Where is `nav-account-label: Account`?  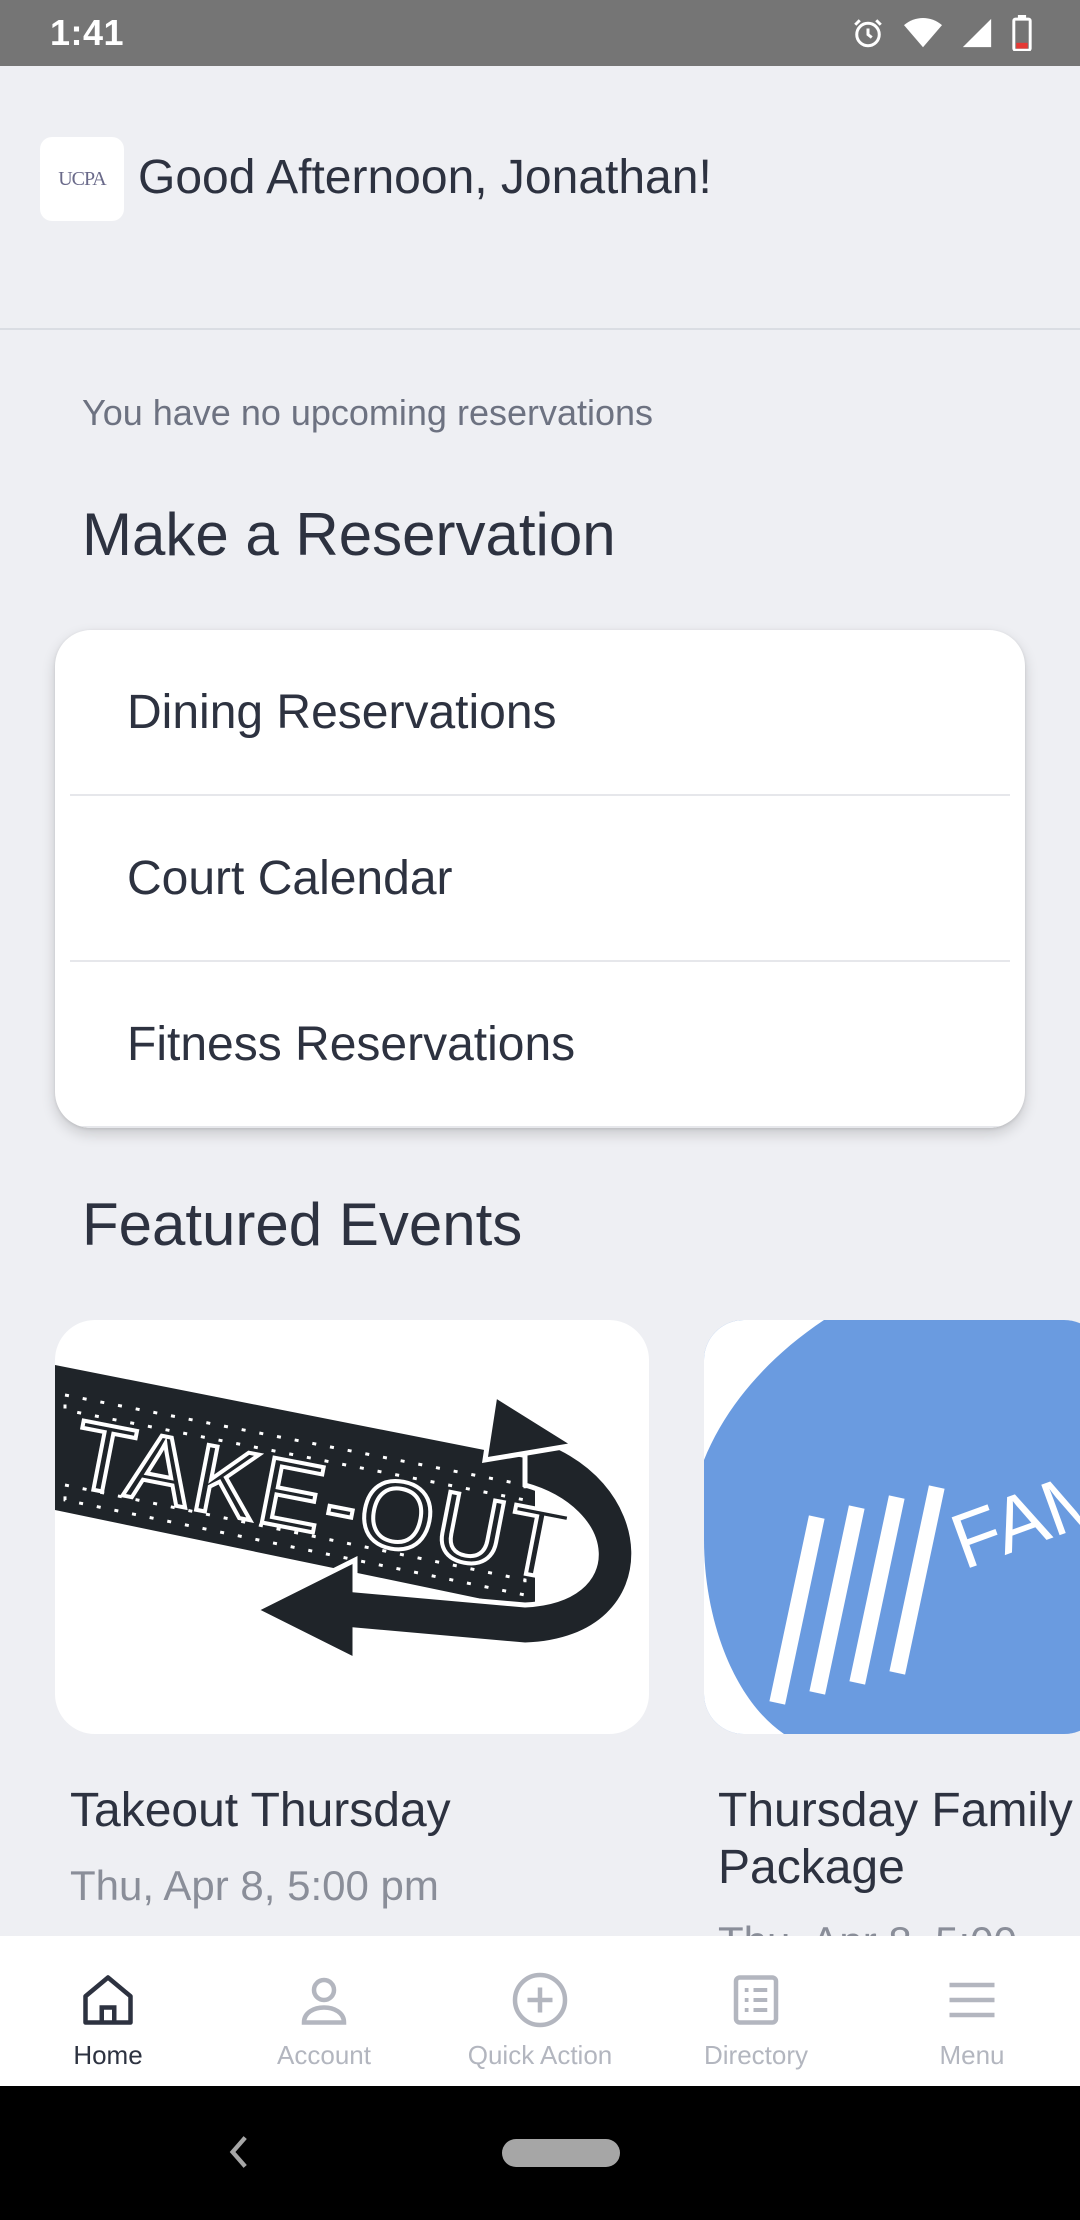 nav-account-label: Account is located at coordinates (324, 2055).